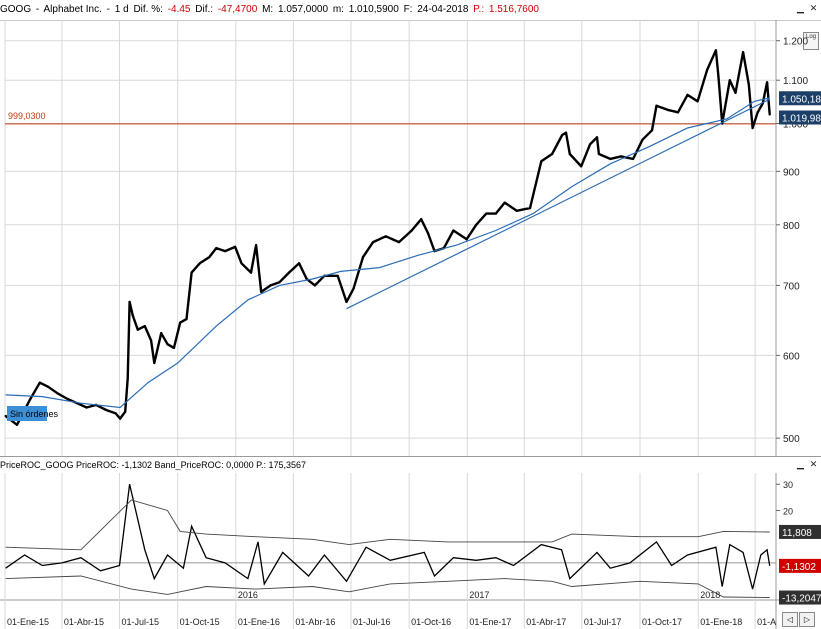  Describe the element at coordinates (338, 9) in the screenshot. I see `header-min-label: m:` at that location.